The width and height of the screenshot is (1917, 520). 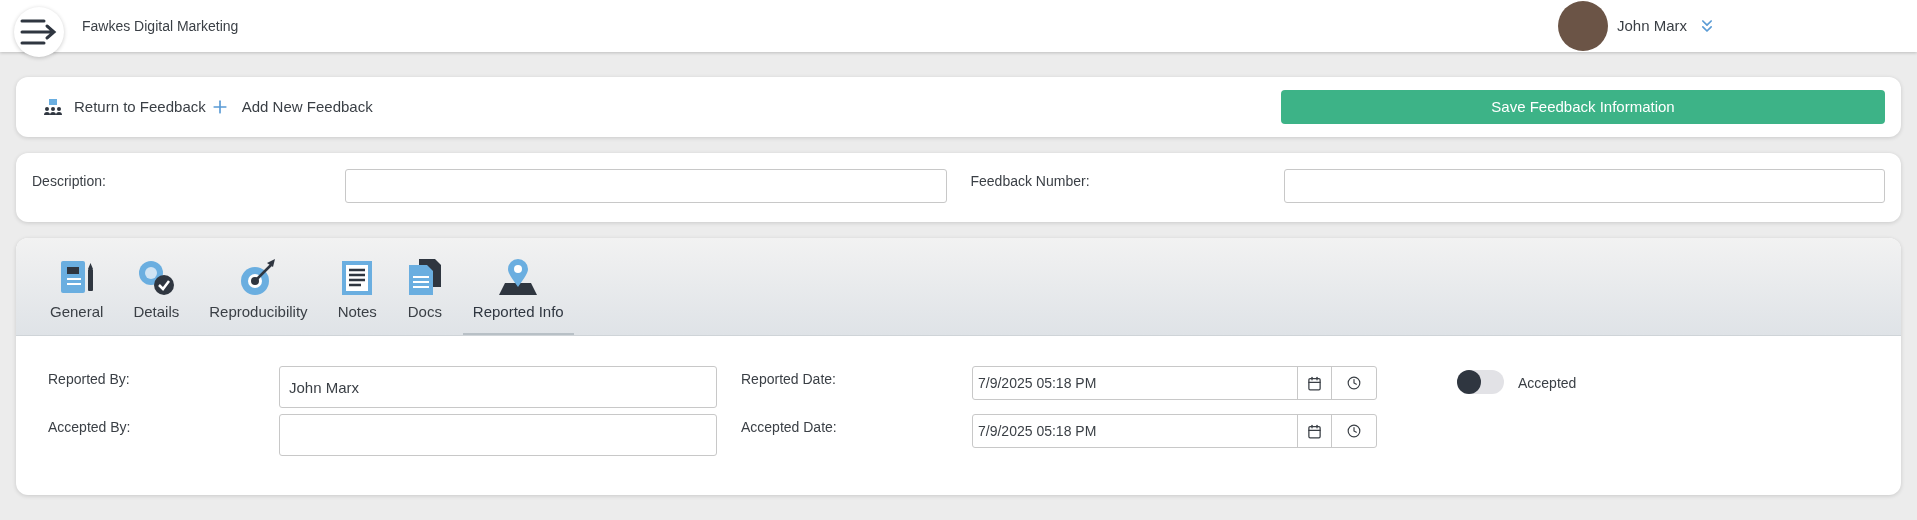 I want to click on map-pin-icon, so click(x=518, y=276).